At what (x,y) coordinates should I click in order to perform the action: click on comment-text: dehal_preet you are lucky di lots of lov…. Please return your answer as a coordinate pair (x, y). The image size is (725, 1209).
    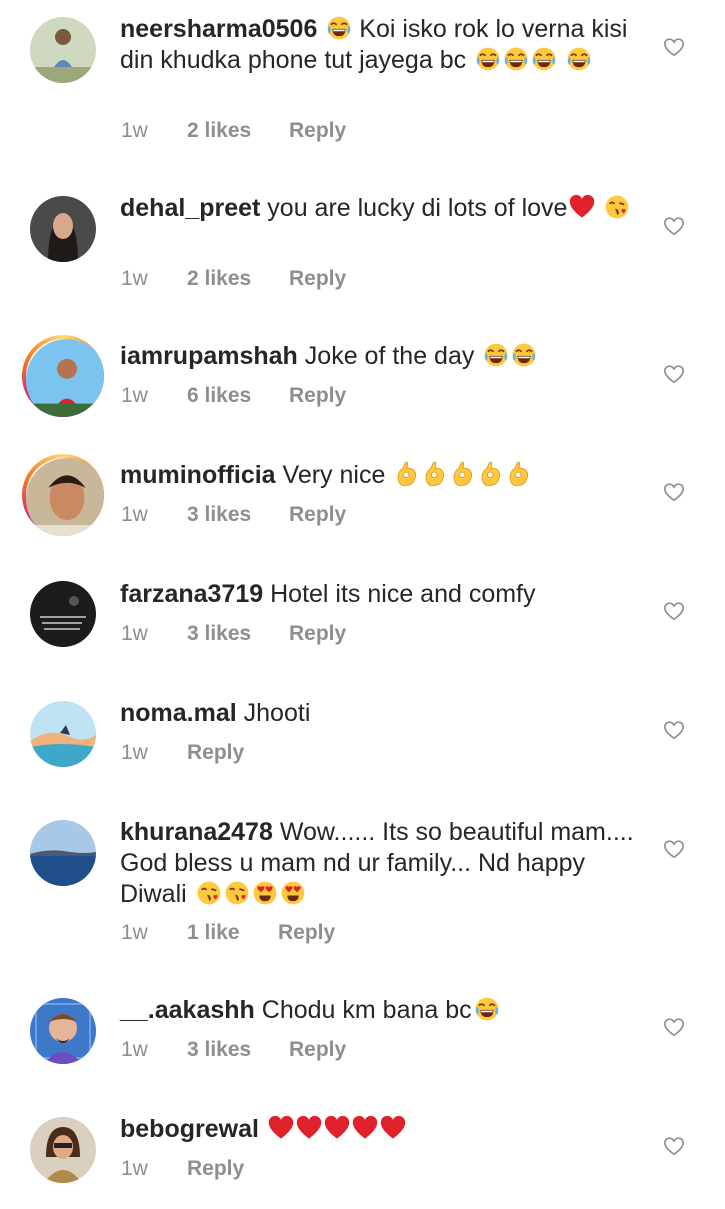
    Looking at the image, I should click on (380, 208).